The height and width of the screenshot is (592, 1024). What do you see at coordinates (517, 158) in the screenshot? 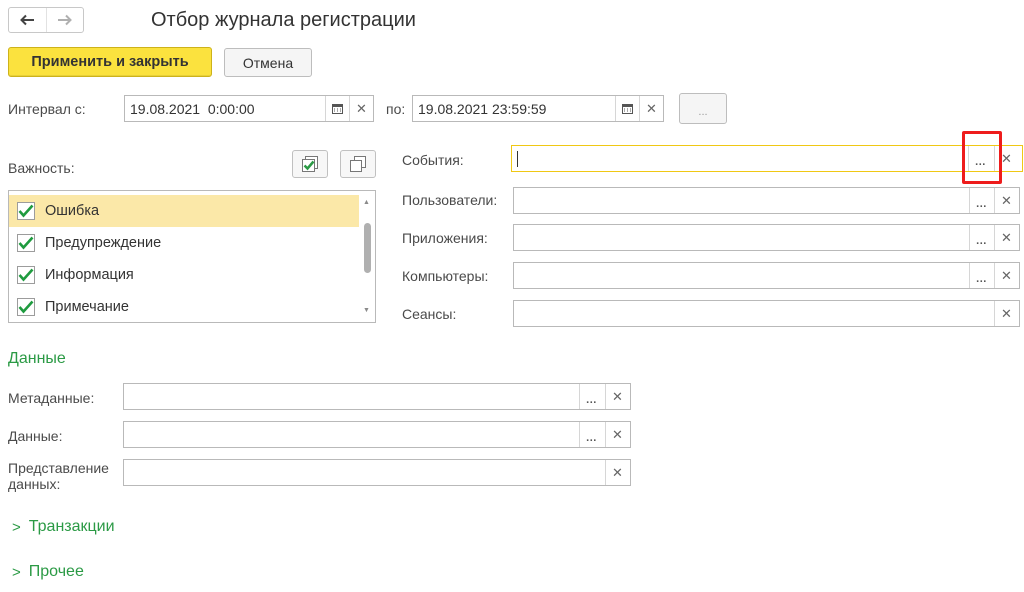
I see `text-cursor` at bounding box center [517, 158].